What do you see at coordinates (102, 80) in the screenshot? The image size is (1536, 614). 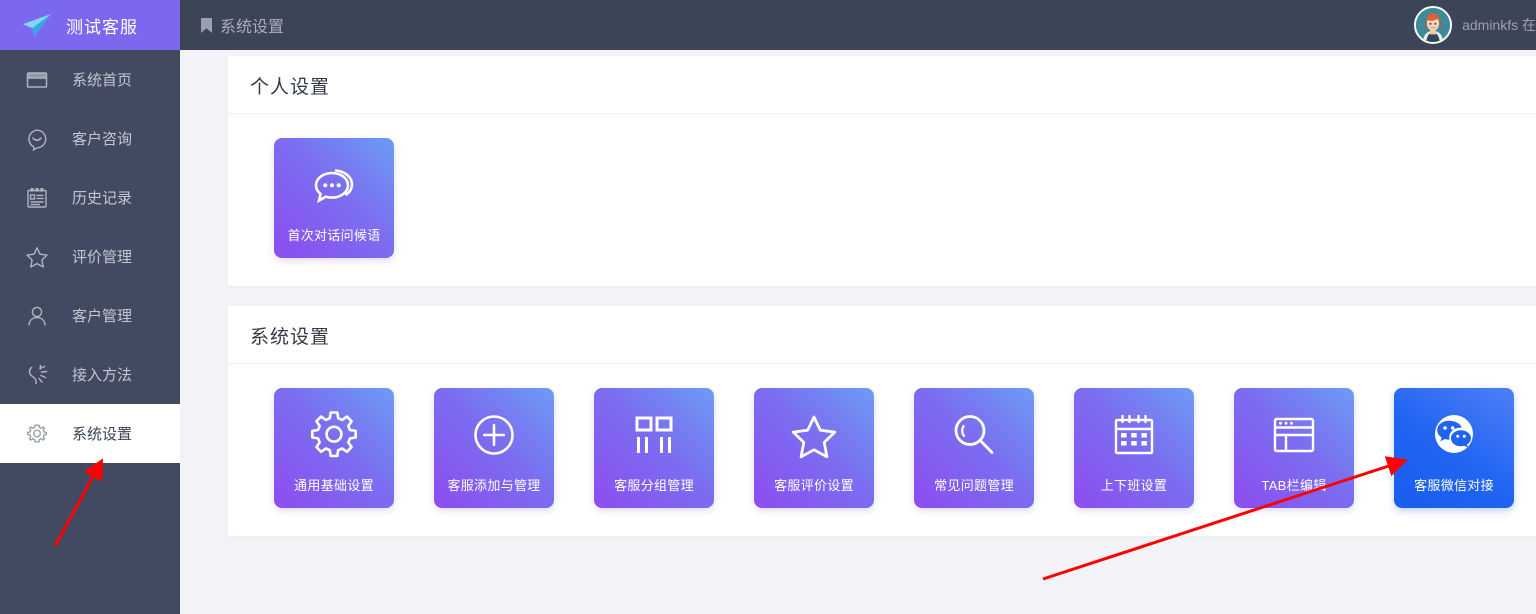 I see `sidebar-item-label: 系统首页` at bounding box center [102, 80].